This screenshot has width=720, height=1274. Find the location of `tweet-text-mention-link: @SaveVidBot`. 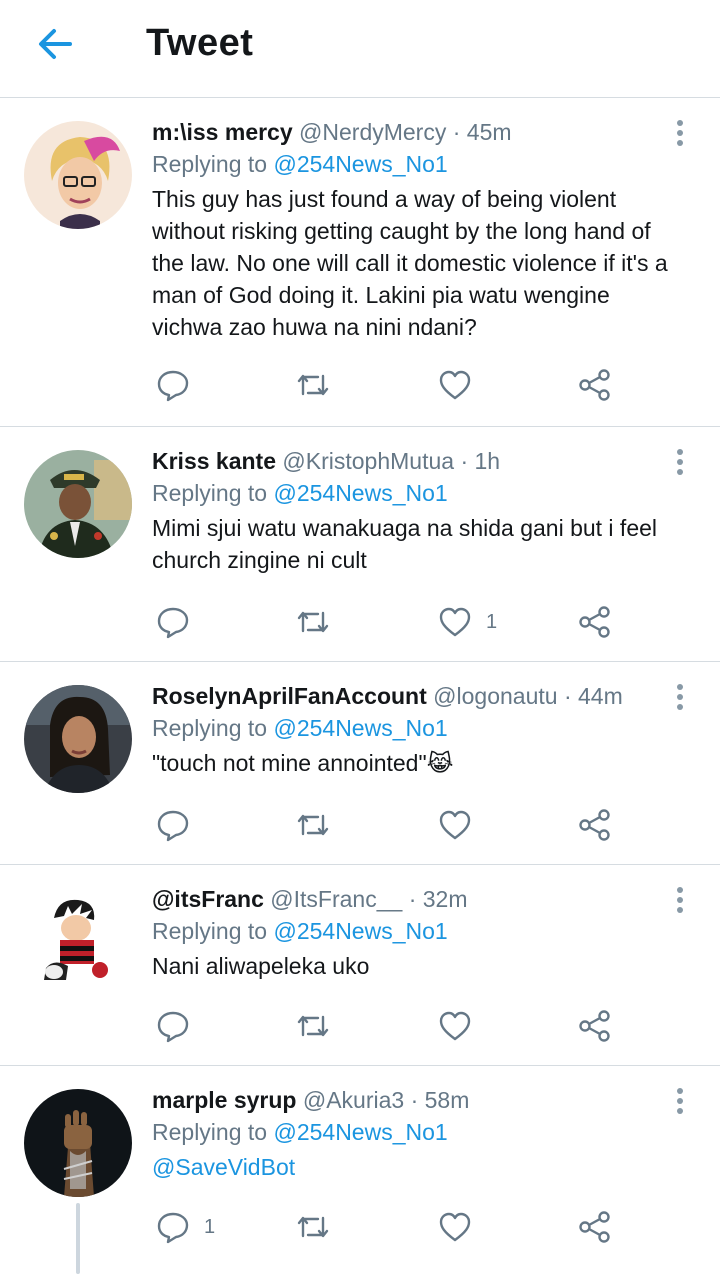

tweet-text-mention-link: @SaveVidBot is located at coordinates (411, 1167).